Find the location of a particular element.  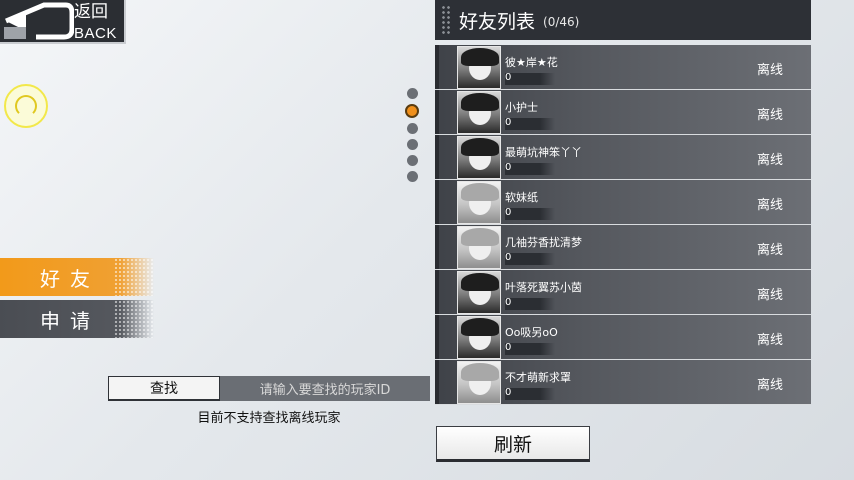

friend-name: 彼★岸★花 is located at coordinates (531, 62).